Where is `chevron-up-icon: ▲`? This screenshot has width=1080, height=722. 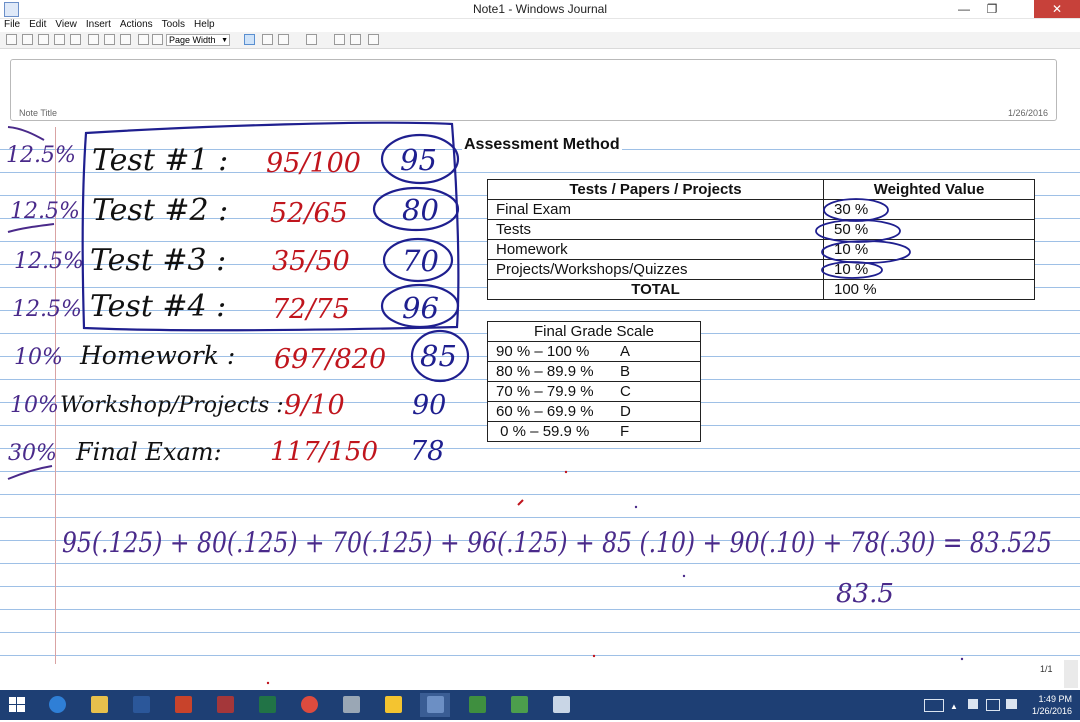
chevron-up-icon: ▲ is located at coordinates (954, 706).